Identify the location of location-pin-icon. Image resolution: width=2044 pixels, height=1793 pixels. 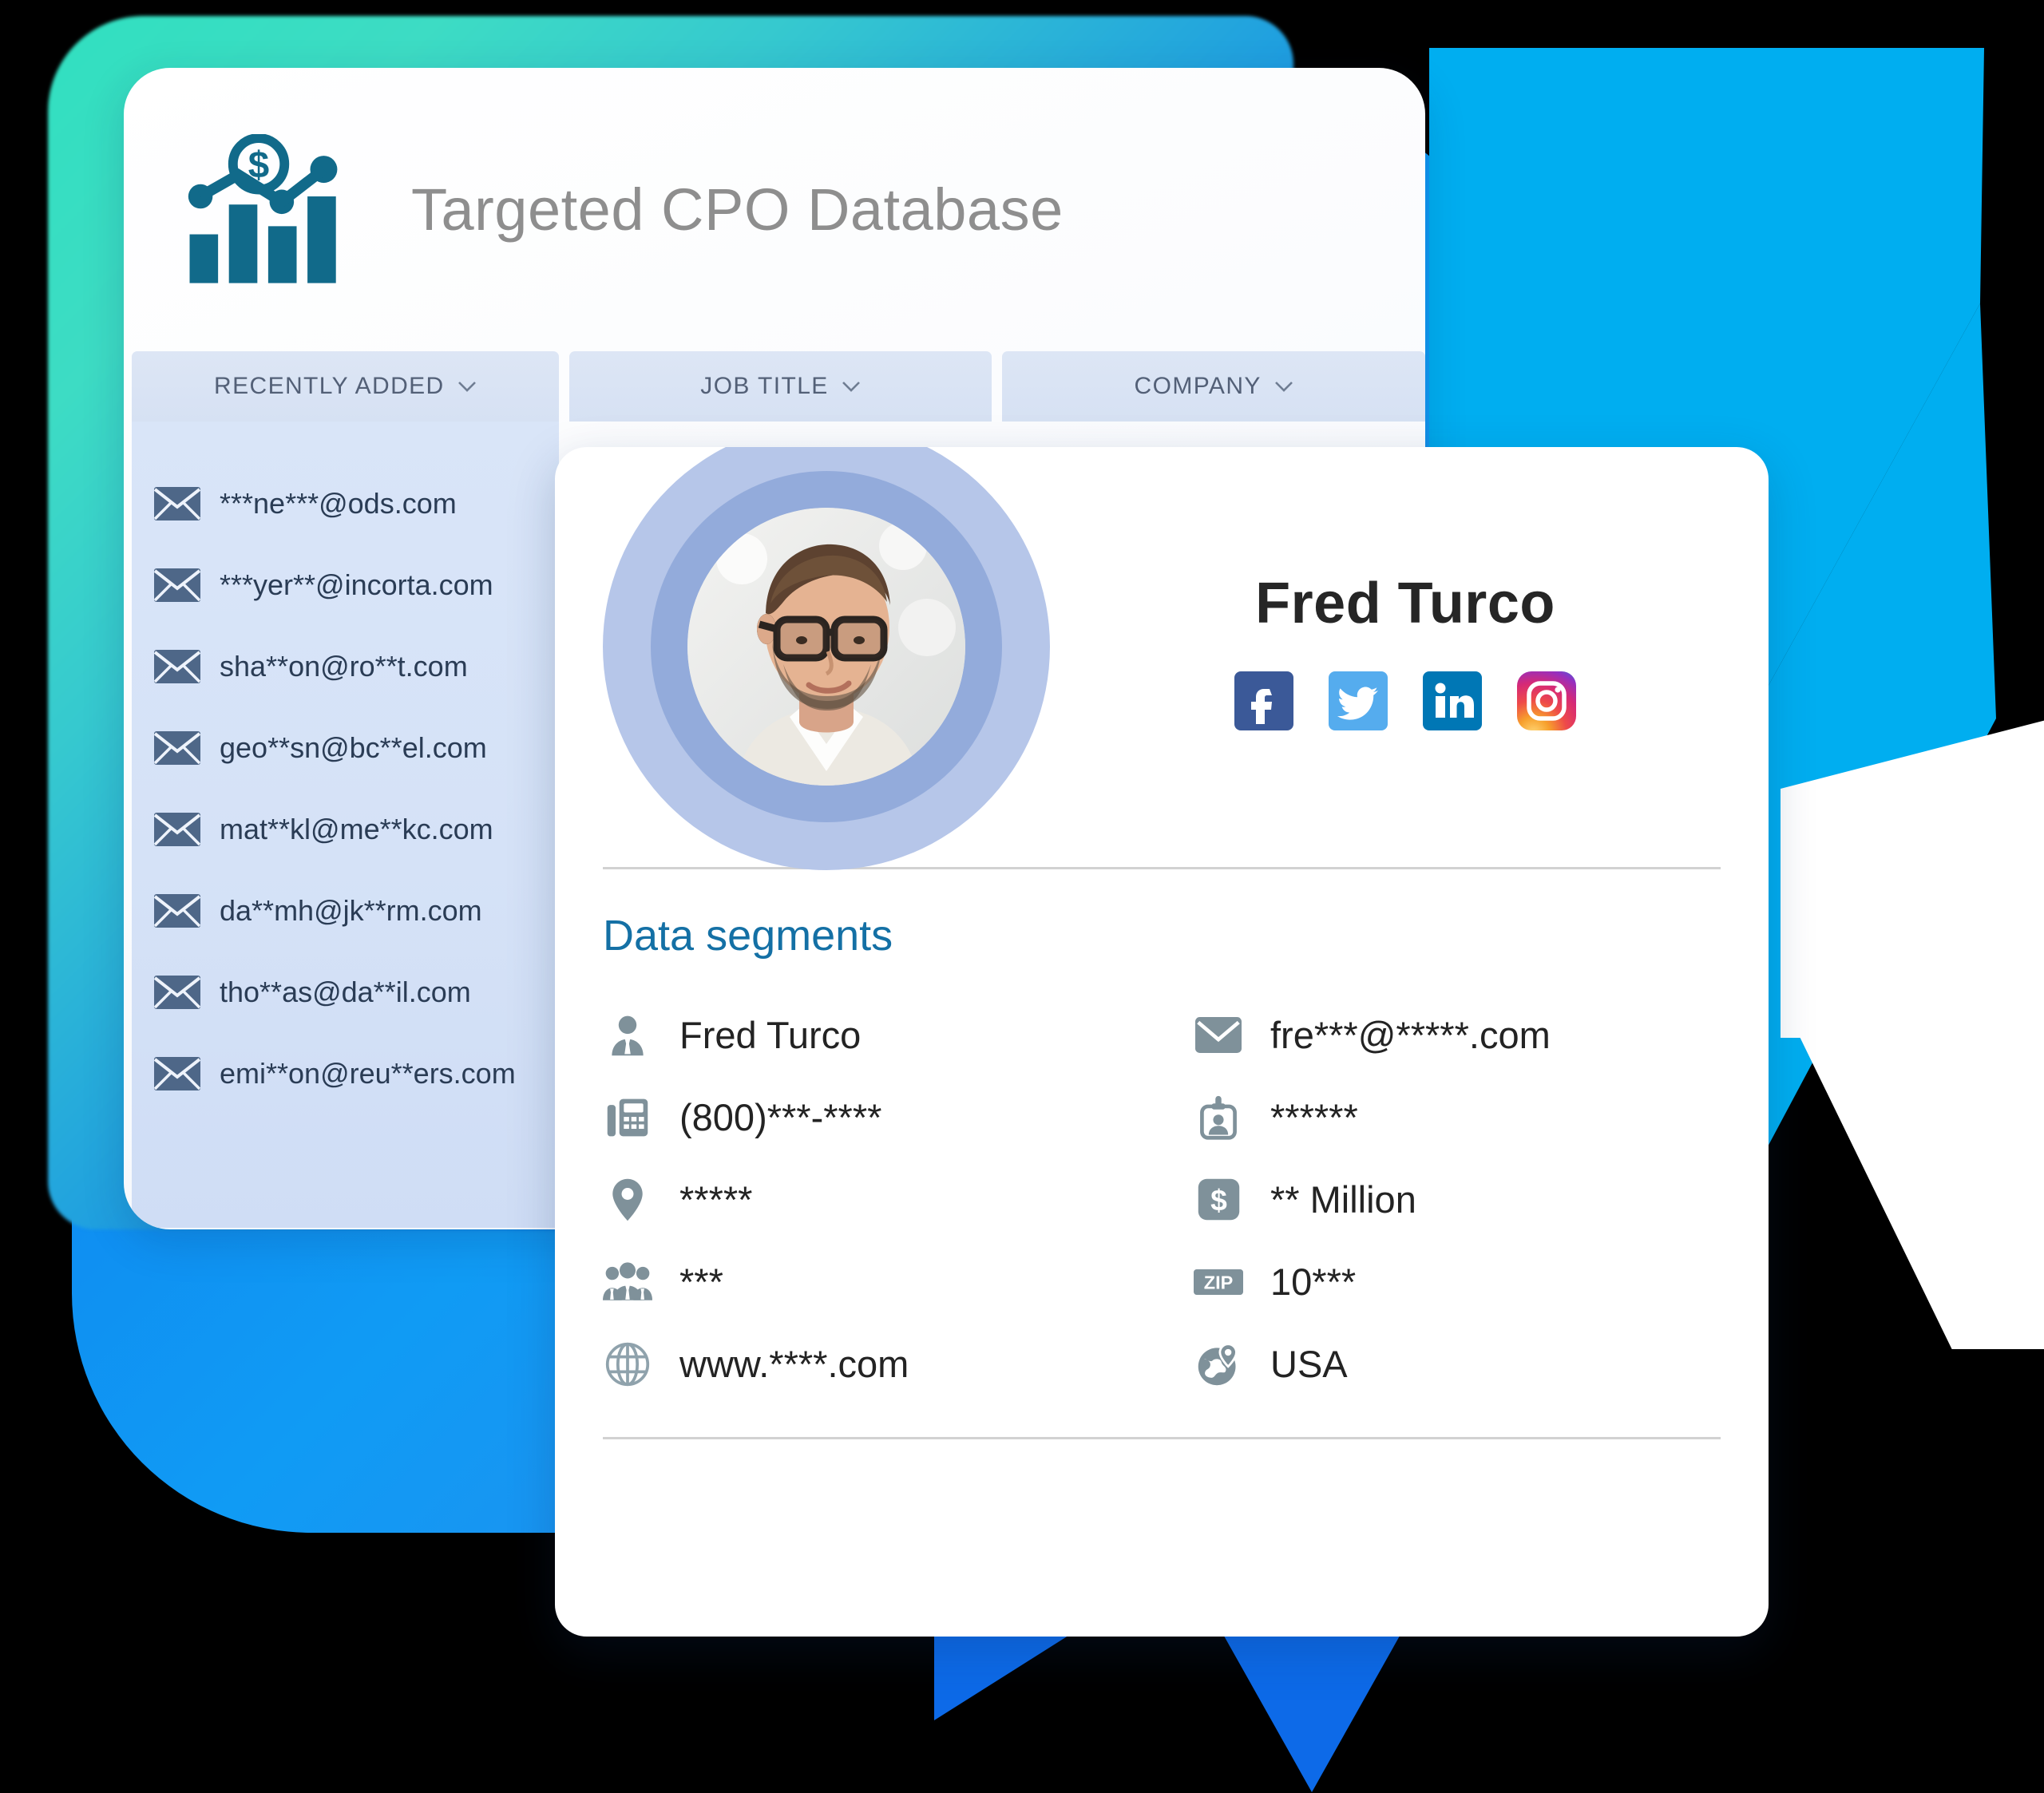
(627, 1200).